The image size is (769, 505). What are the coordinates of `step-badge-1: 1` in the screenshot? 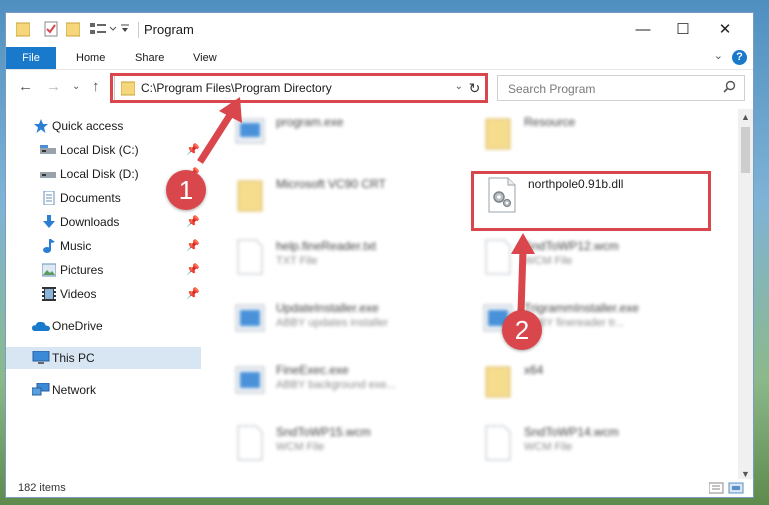 It's located at (186, 190).